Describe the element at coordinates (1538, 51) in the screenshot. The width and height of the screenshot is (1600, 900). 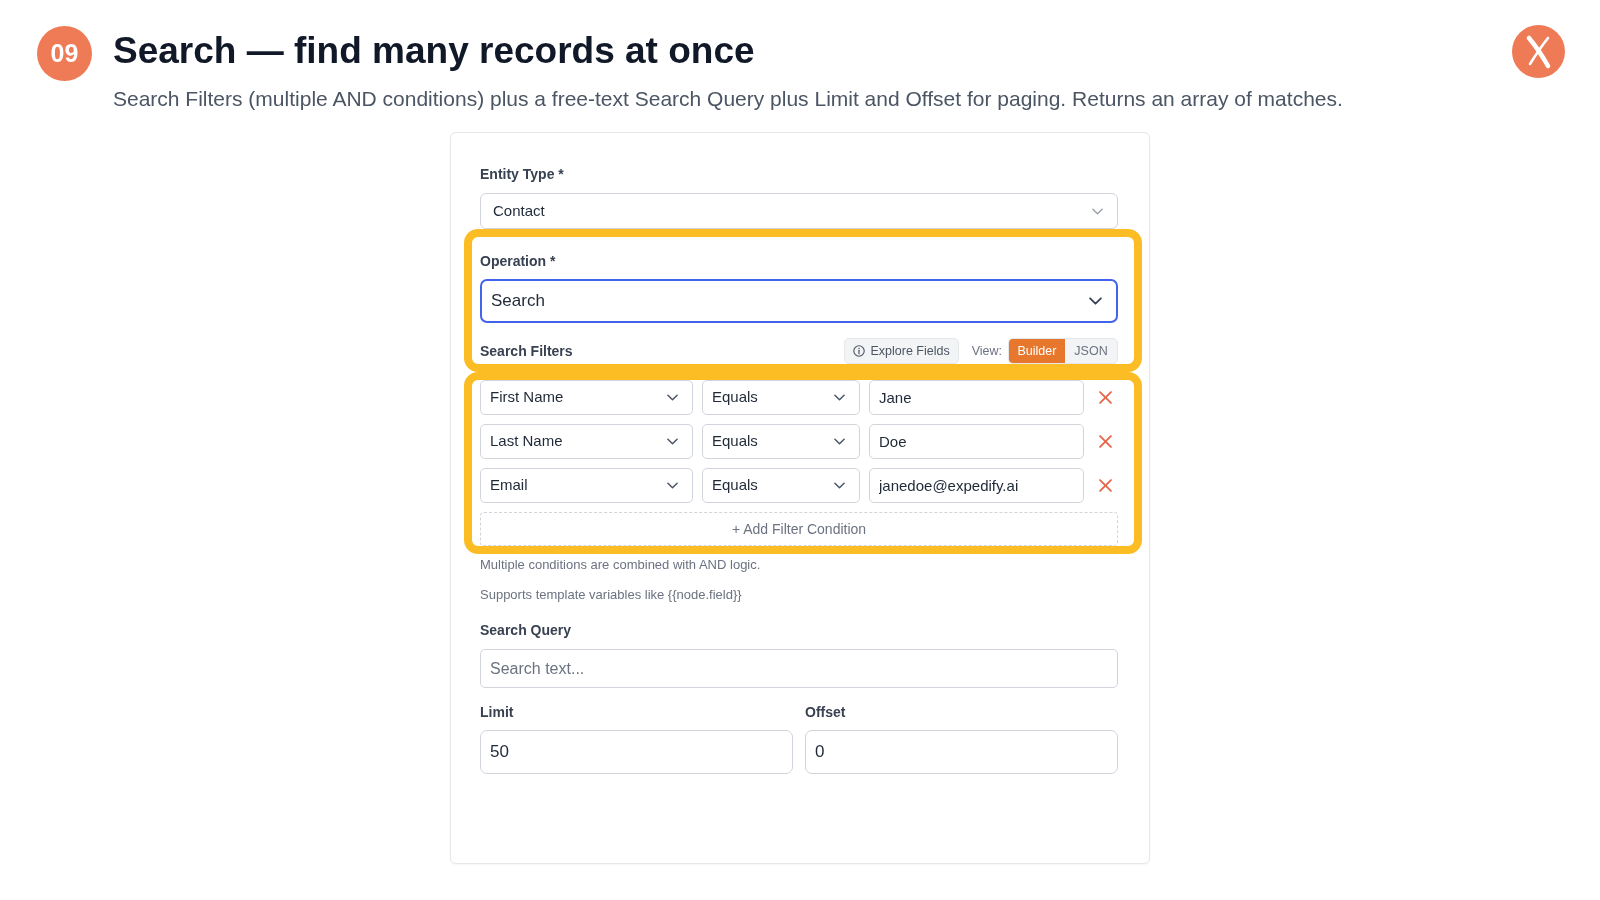
I see `logo-icon` at that location.